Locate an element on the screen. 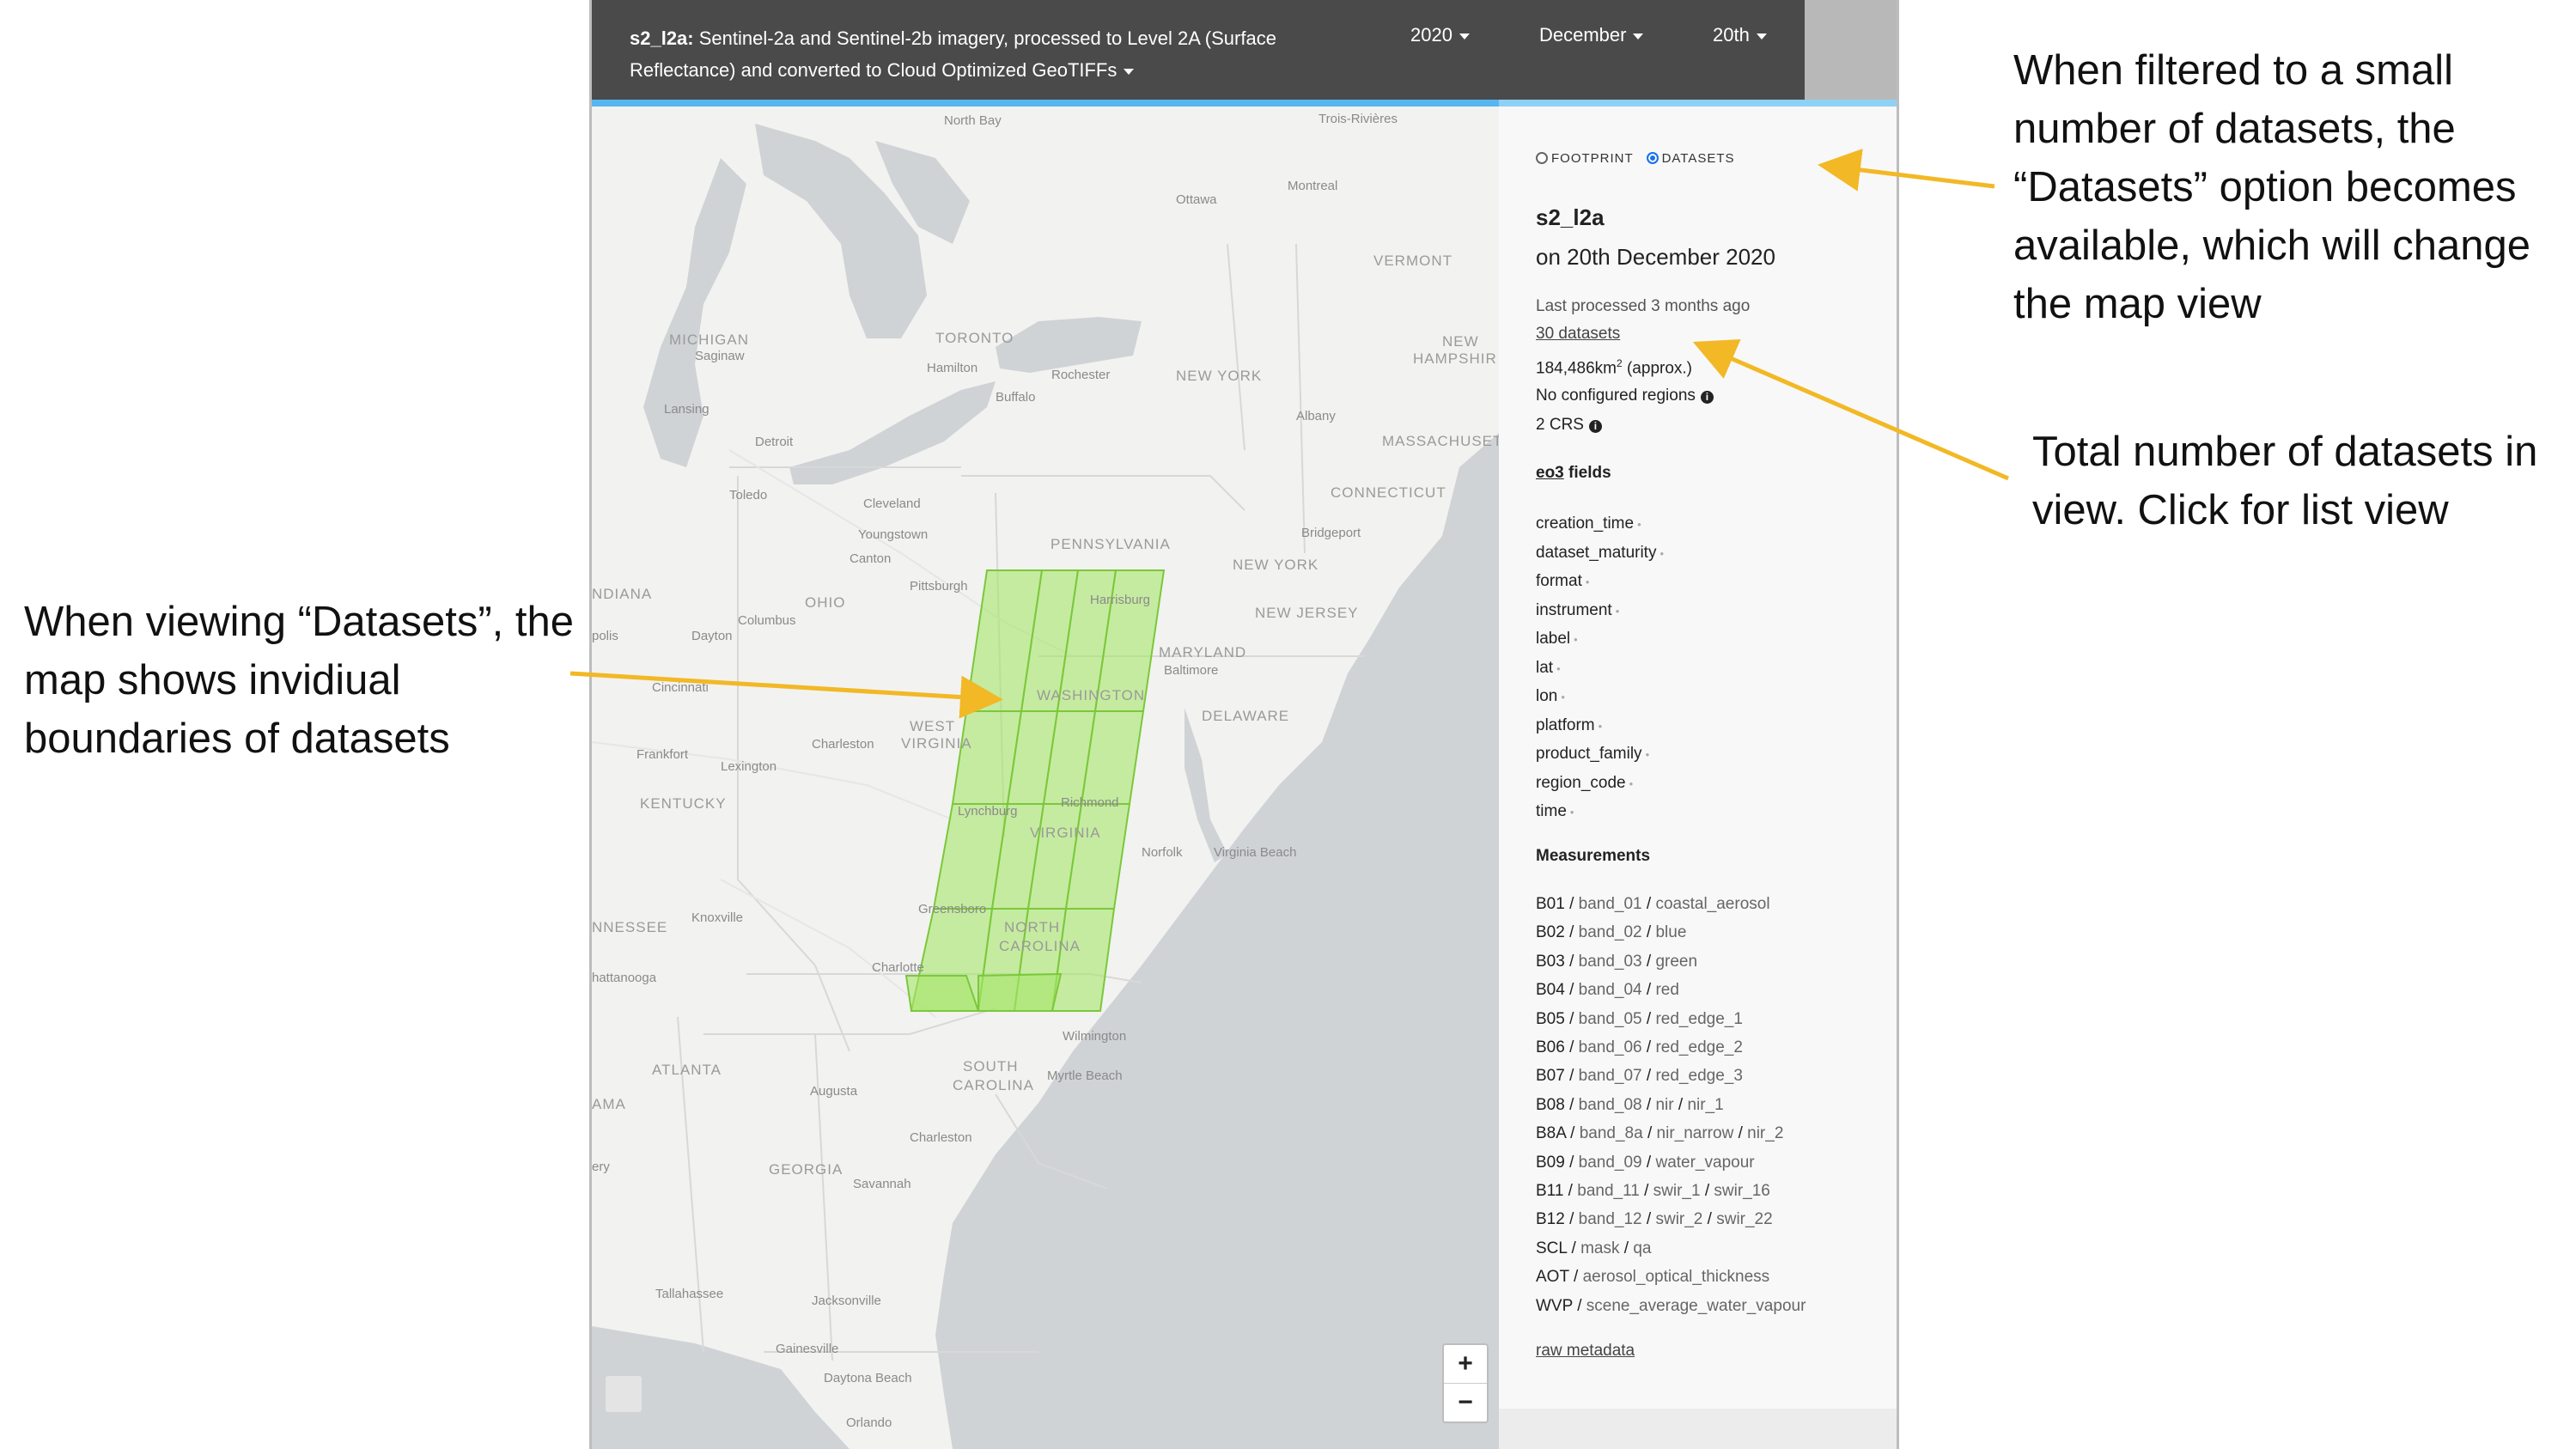 This screenshot has height=1449, width=2576. arrow-to-footprints is located at coordinates (786, 695).